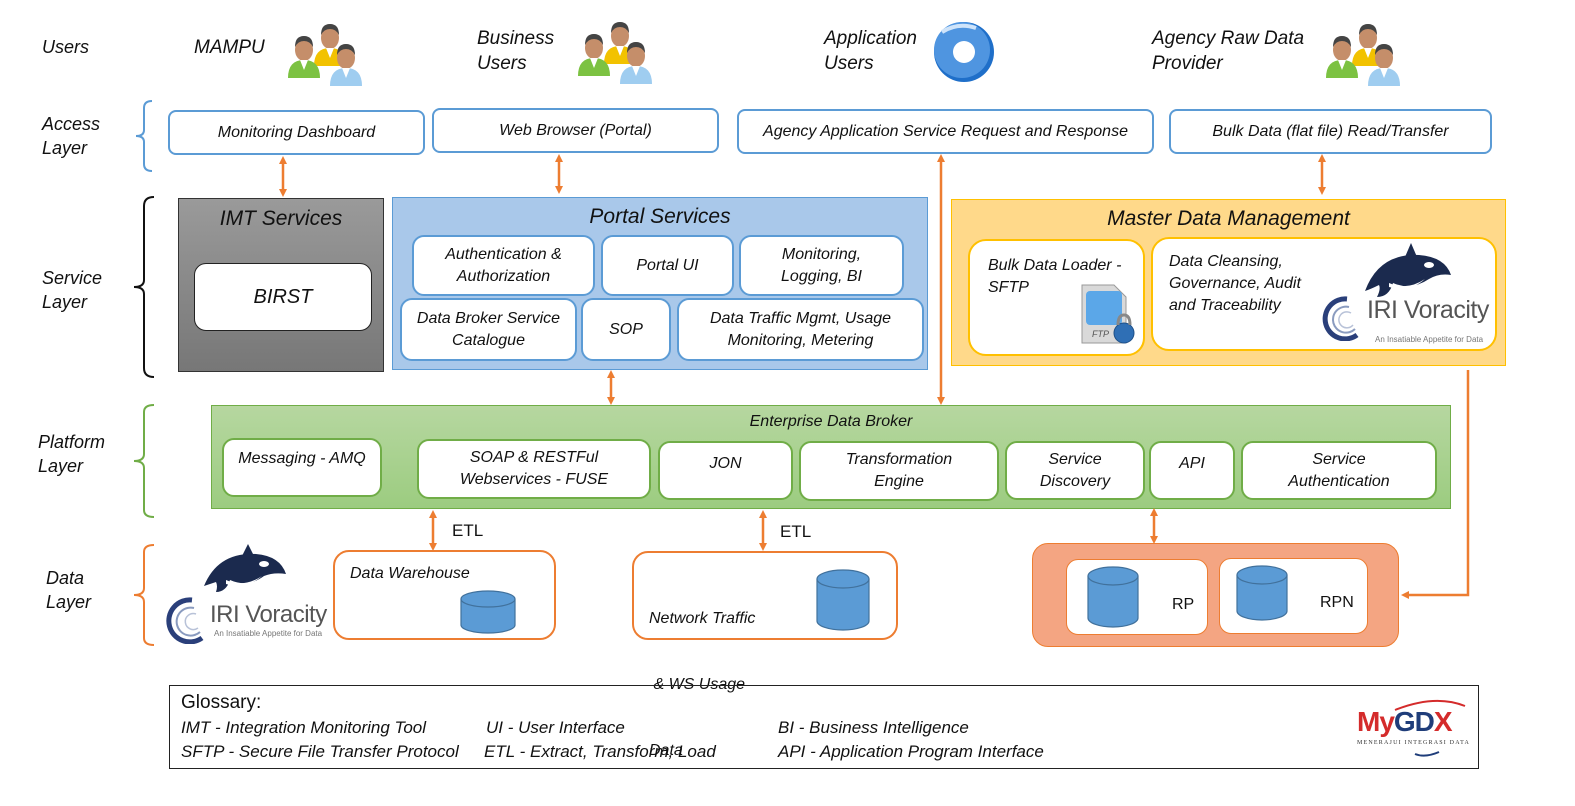  I want to click on mygdx-tagline: MENERAJUI INTEGRASI DATA, so click(1413, 743).